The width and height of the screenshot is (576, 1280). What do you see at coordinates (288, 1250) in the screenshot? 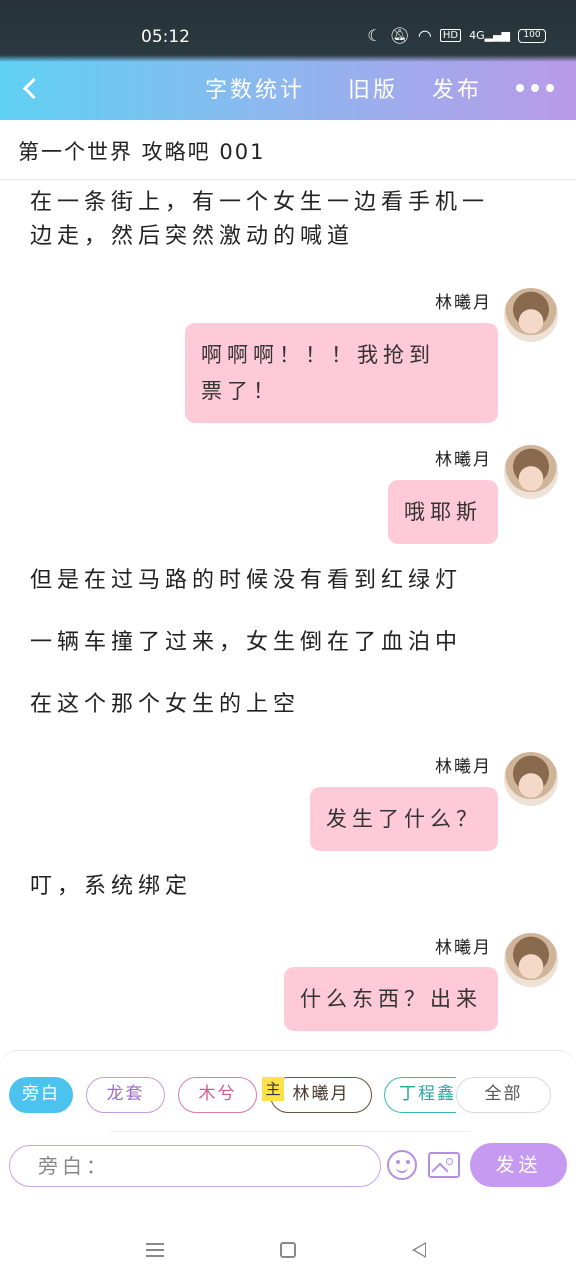
I see `home-icon` at bounding box center [288, 1250].